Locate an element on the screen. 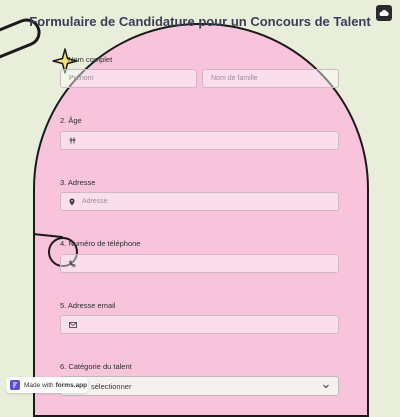 The image size is (400, 417). forms-app-logo-icon is located at coordinates (15, 385).